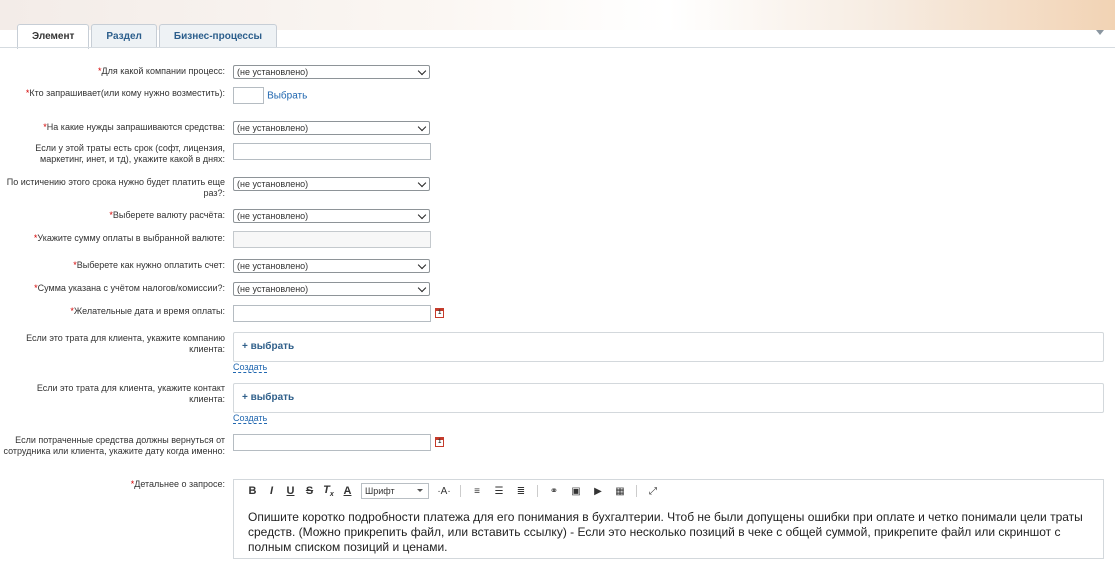 This screenshot has height=563, width=1115. What do you see at coordinates (668, 347) in the screenshot?
I see `client-company-picker: + выбрать` at bounding box center [668, 347].